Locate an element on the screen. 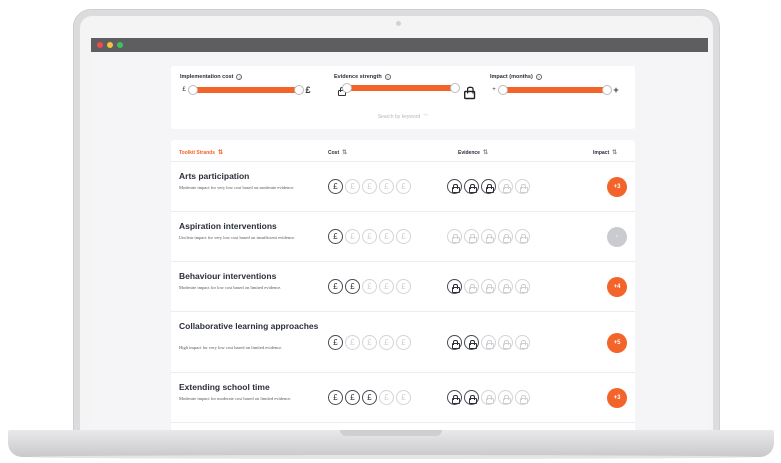 Image resolution: width=781 pixels, height=463 pixels. impact-header-label: Impact is located at coordinates (601, 152).